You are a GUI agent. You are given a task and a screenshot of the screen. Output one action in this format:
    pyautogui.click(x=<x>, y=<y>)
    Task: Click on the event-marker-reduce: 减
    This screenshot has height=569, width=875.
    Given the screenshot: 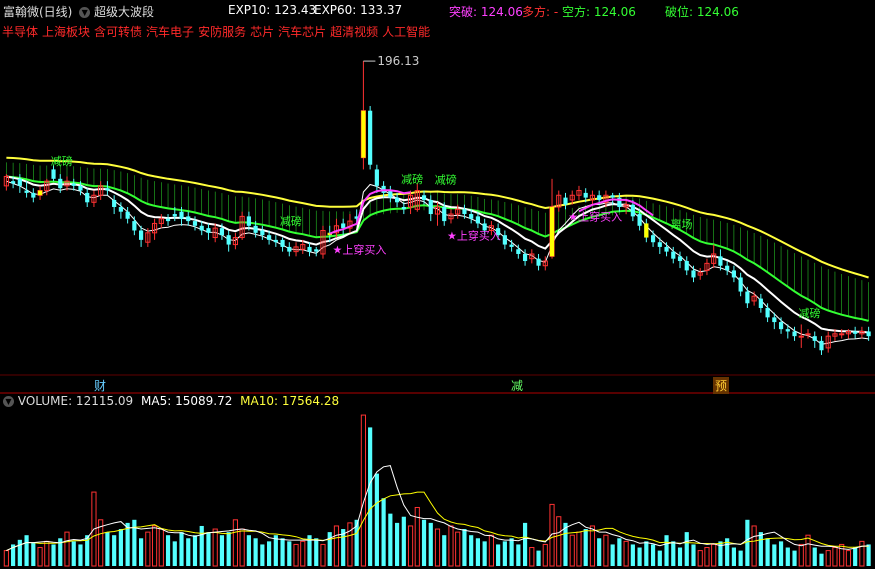 What is the action you would take?
    pyautogui.click(x=517, y=385)
    